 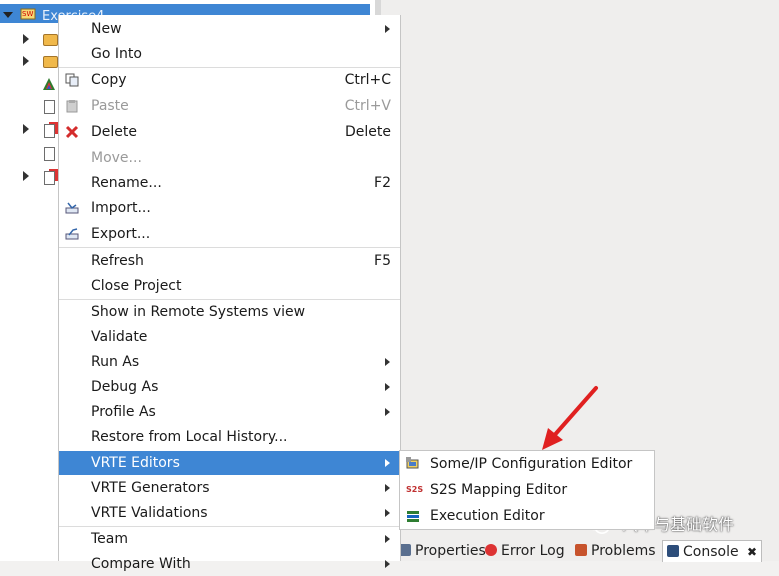 I want to click on menu-item-label: Go Into, so click(x=116, y=54).